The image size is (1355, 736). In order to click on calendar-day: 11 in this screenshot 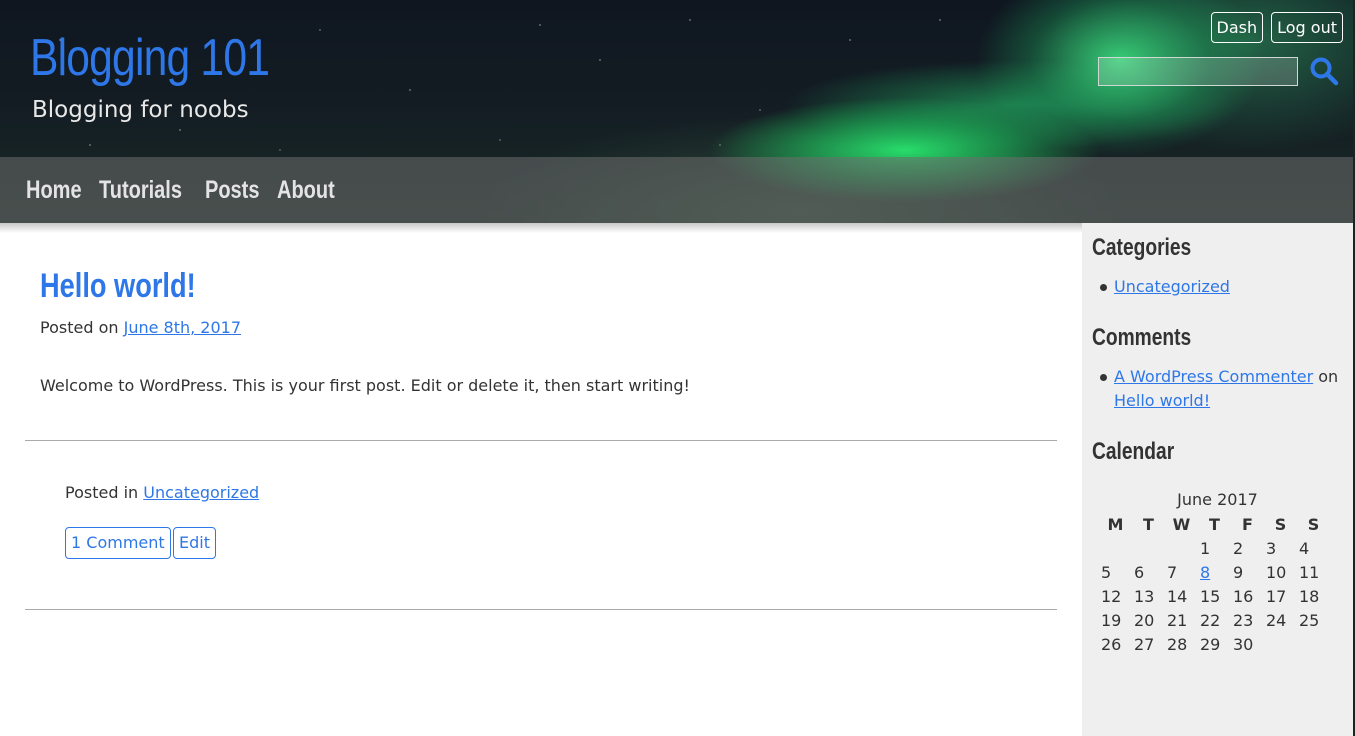, I will do `click(1309, 572)`.